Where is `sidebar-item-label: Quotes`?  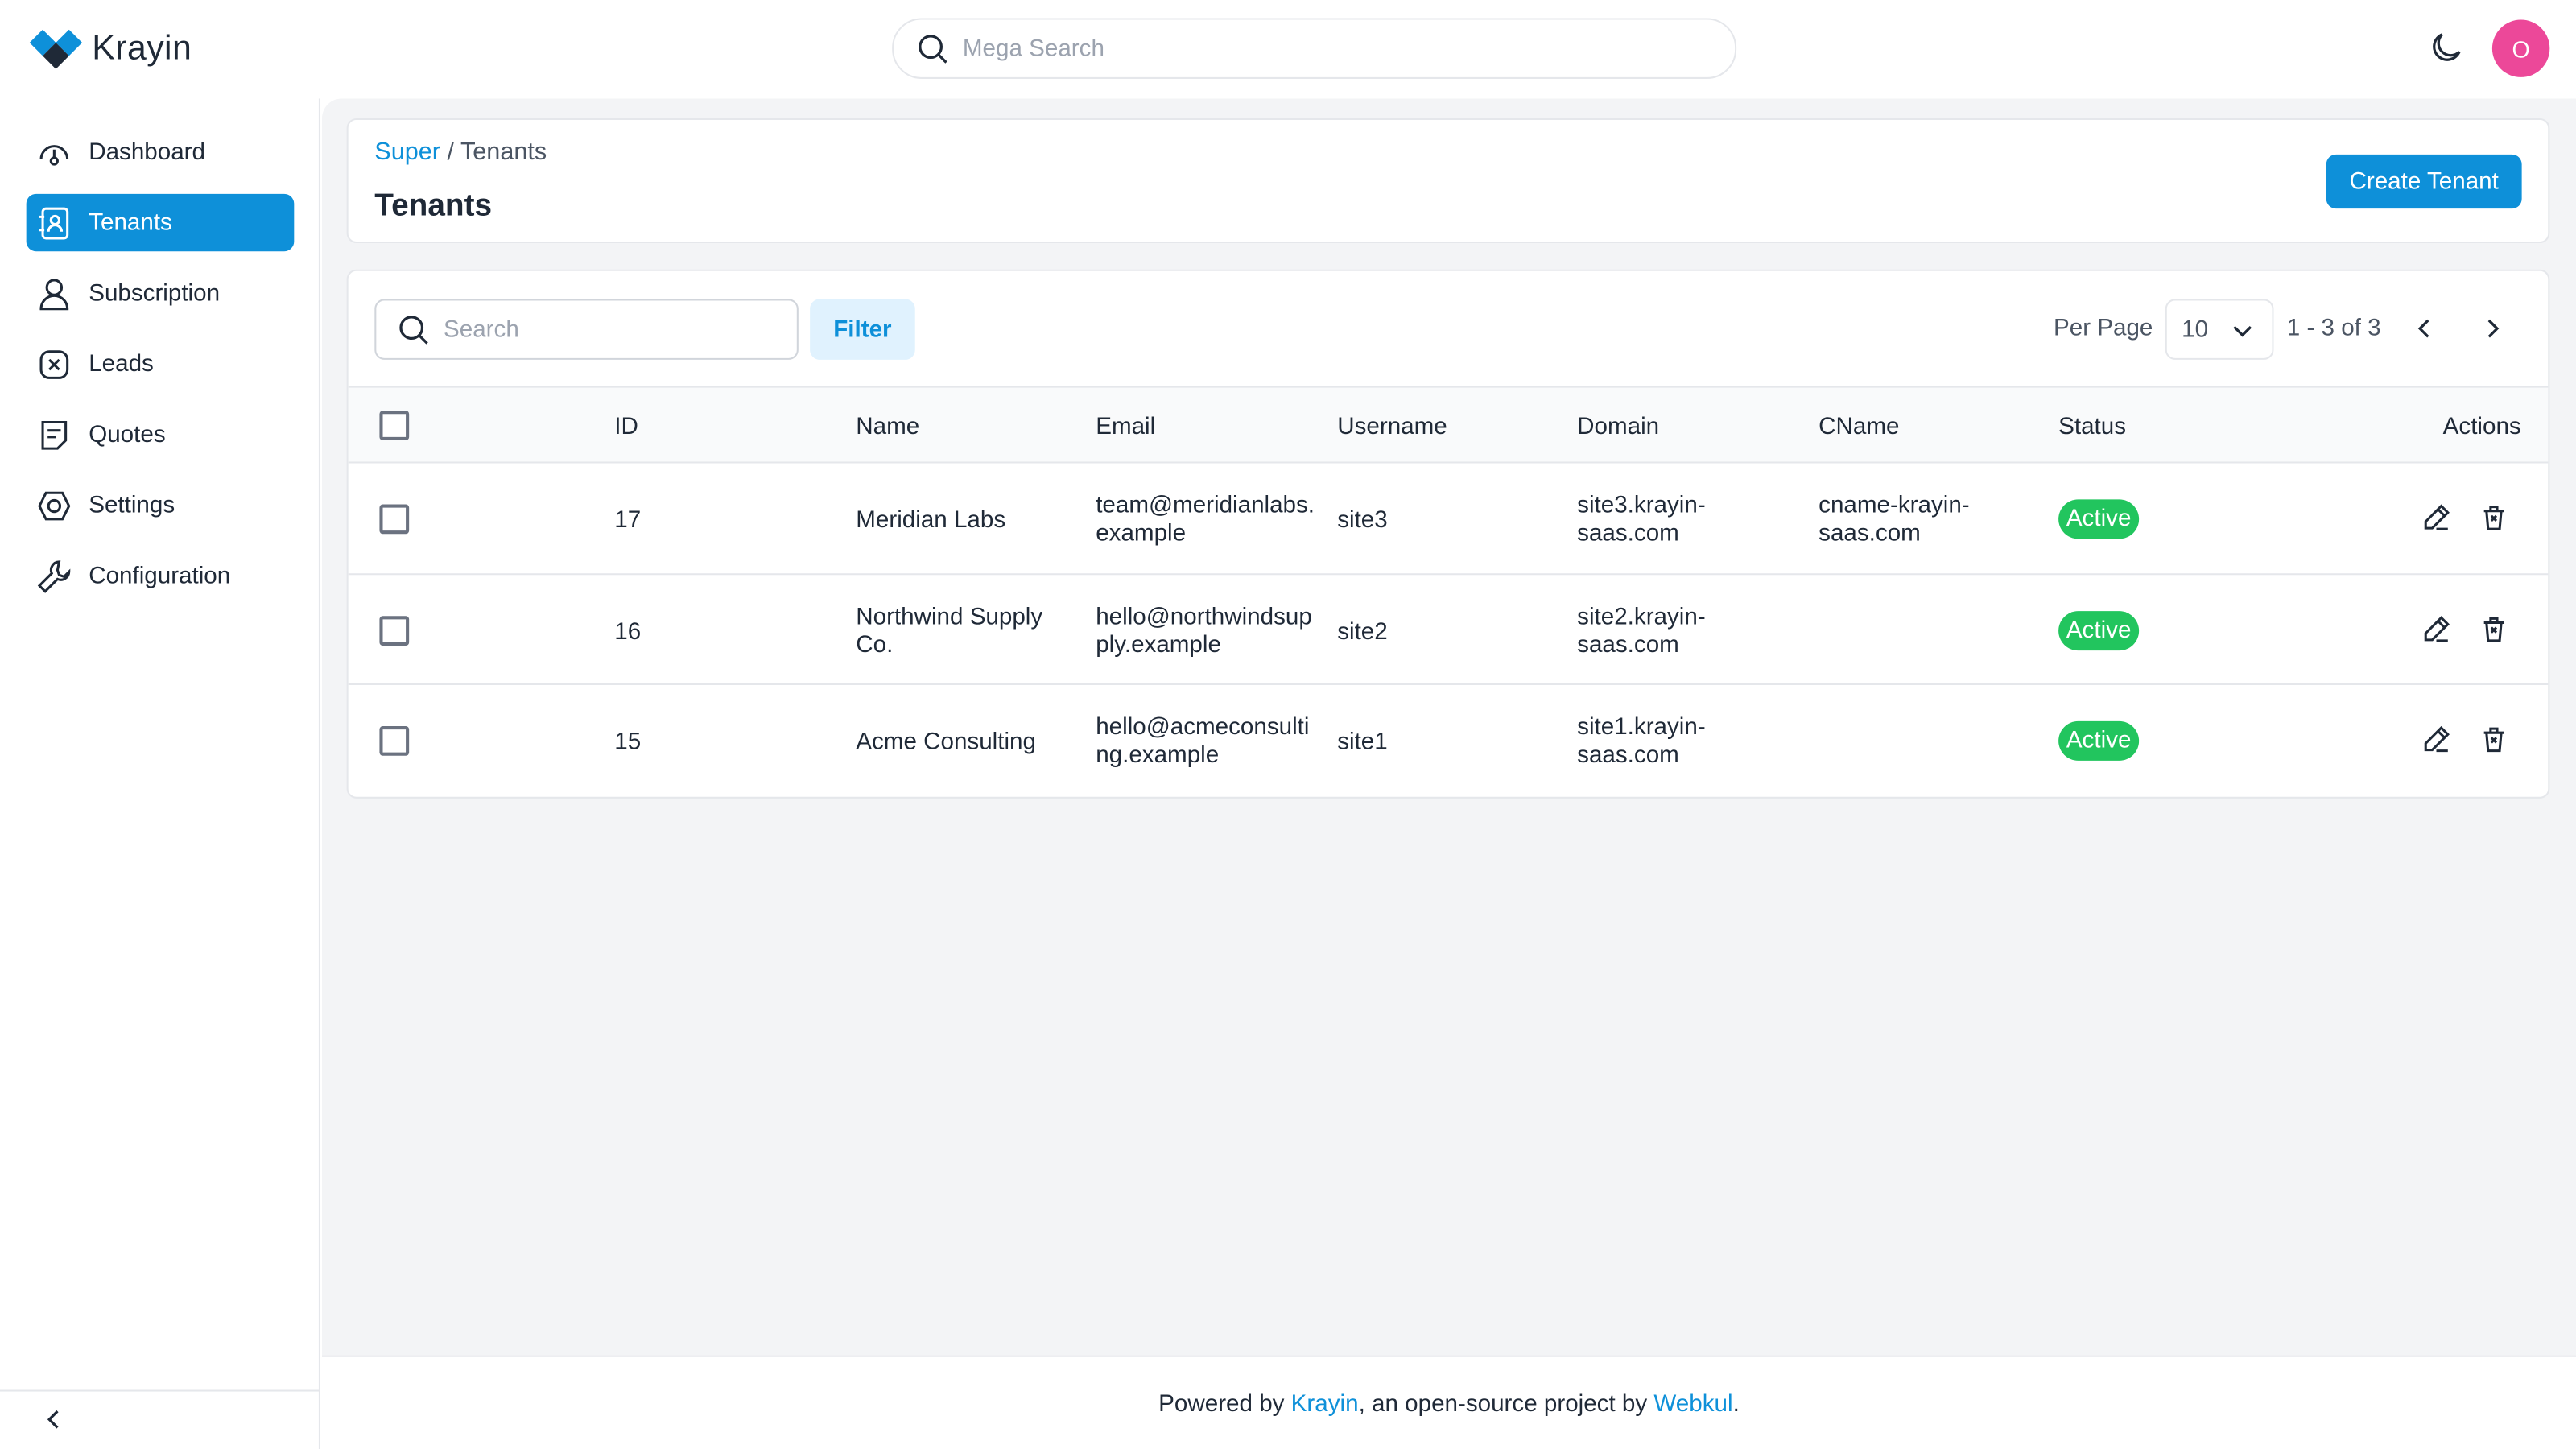 sidebar-item-label: Quotes is located at coordinates (127, 434).